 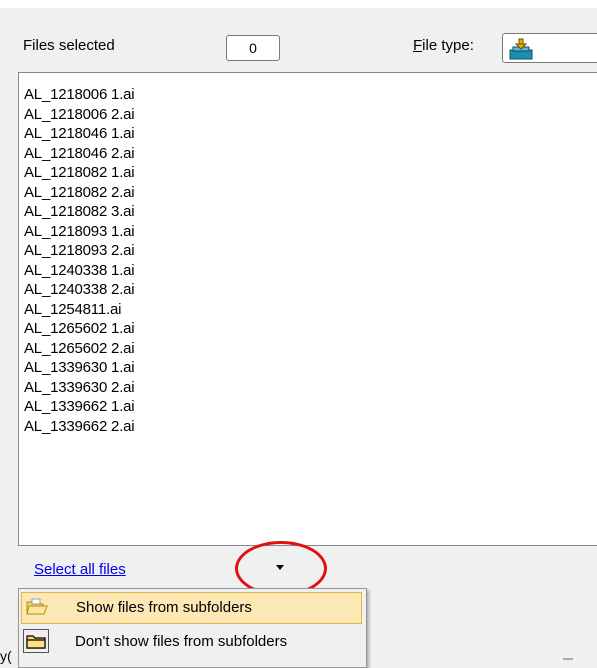 I want to click on partial-label: y(, so click(x=6, y=656).